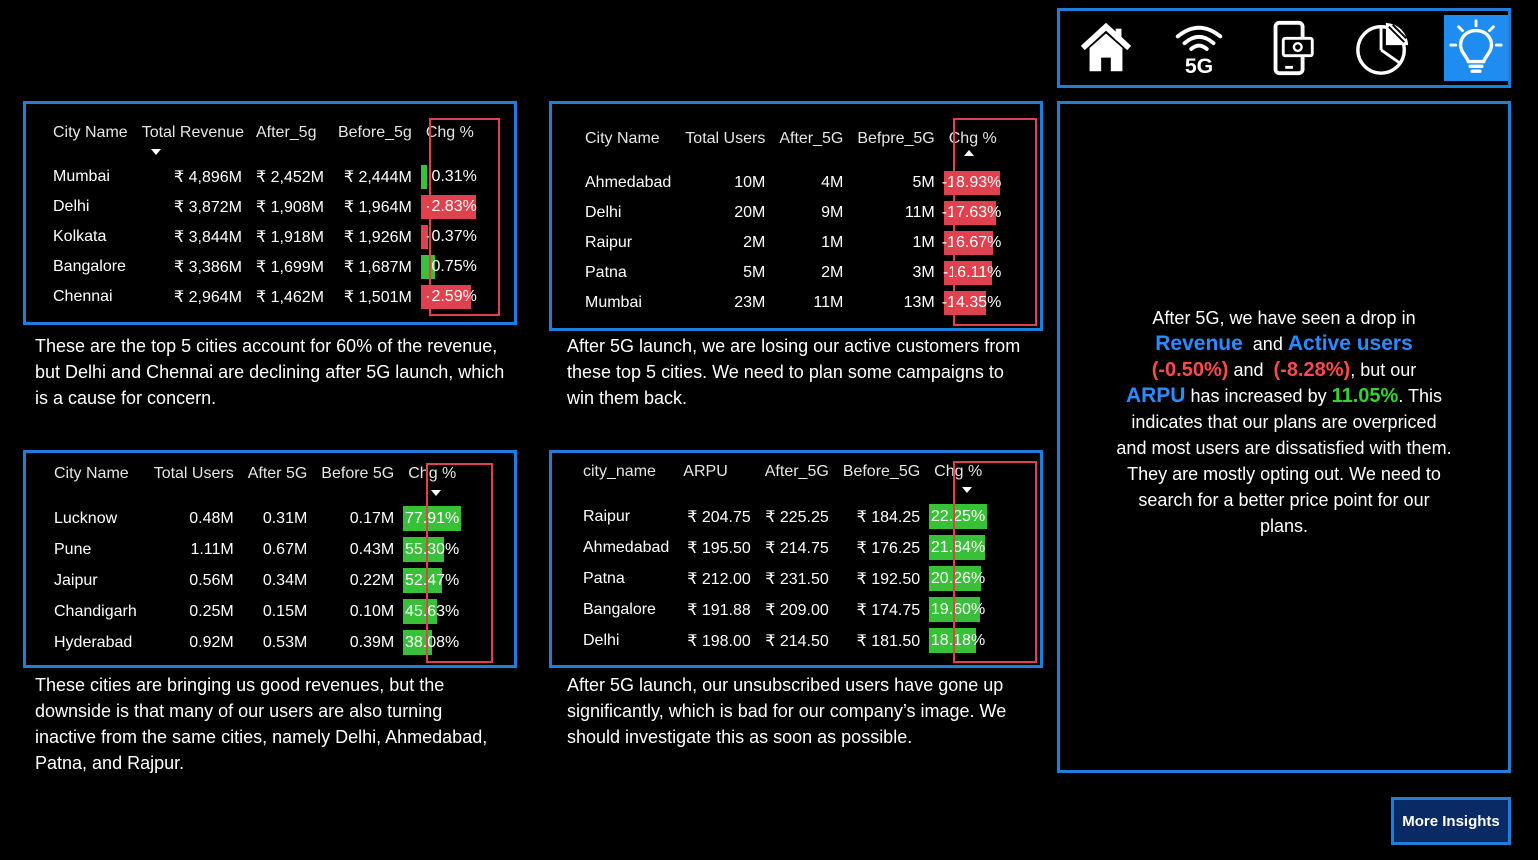  I want to click on table-row: Jaipur 0.56M 0.34M 0.22M 52.47%, so click(257, 580).